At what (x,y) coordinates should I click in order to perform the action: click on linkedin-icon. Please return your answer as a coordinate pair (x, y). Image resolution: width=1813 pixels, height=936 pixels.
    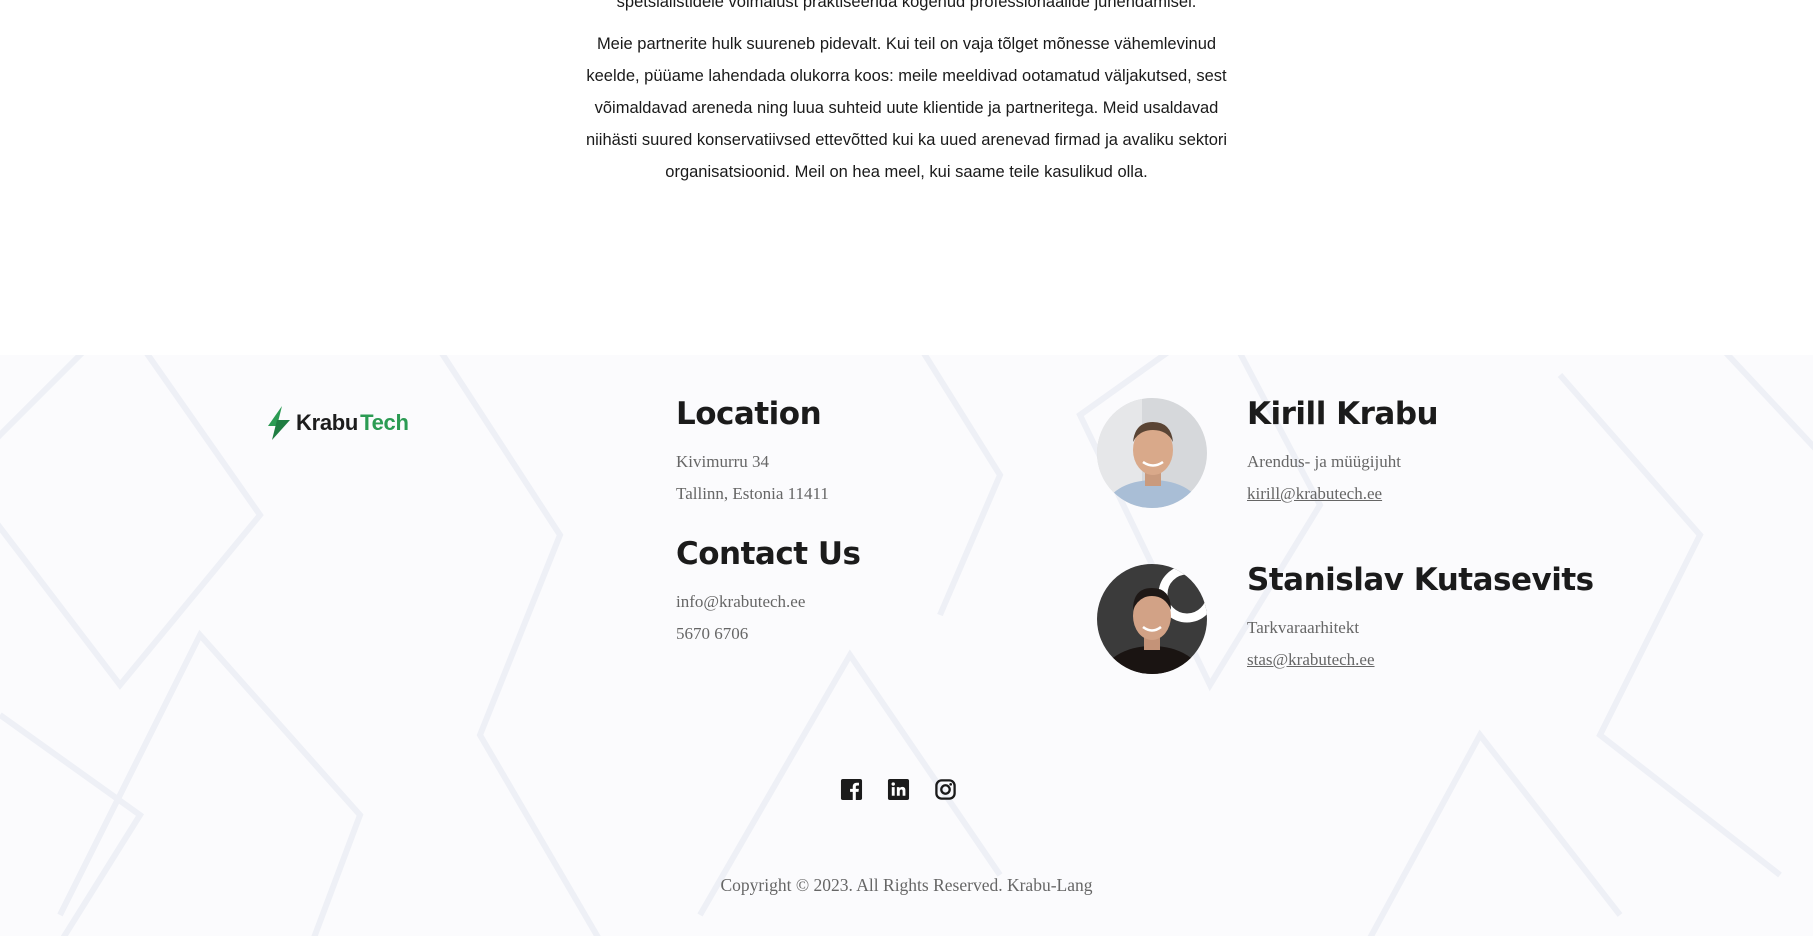
    Looking at the image, I should click on (898, 789).